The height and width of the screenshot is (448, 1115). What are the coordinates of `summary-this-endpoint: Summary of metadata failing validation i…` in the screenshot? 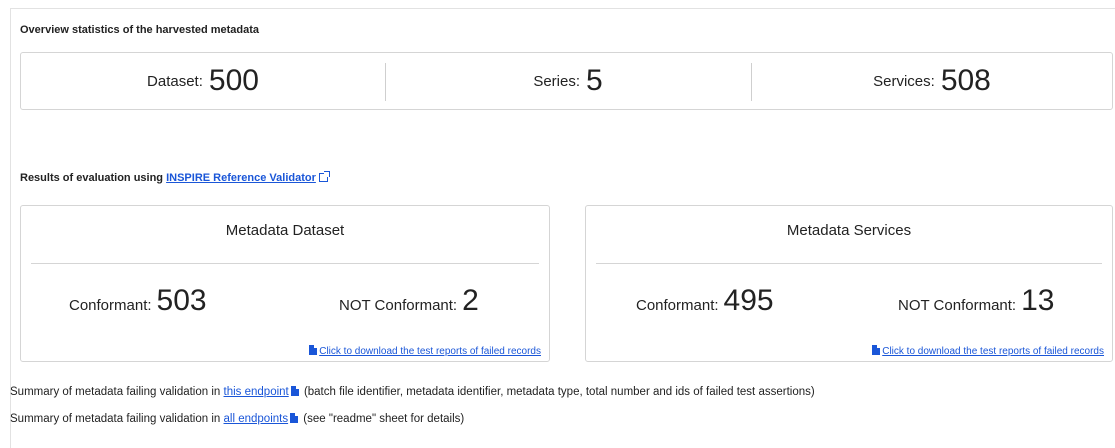 It's located at (412, 392).